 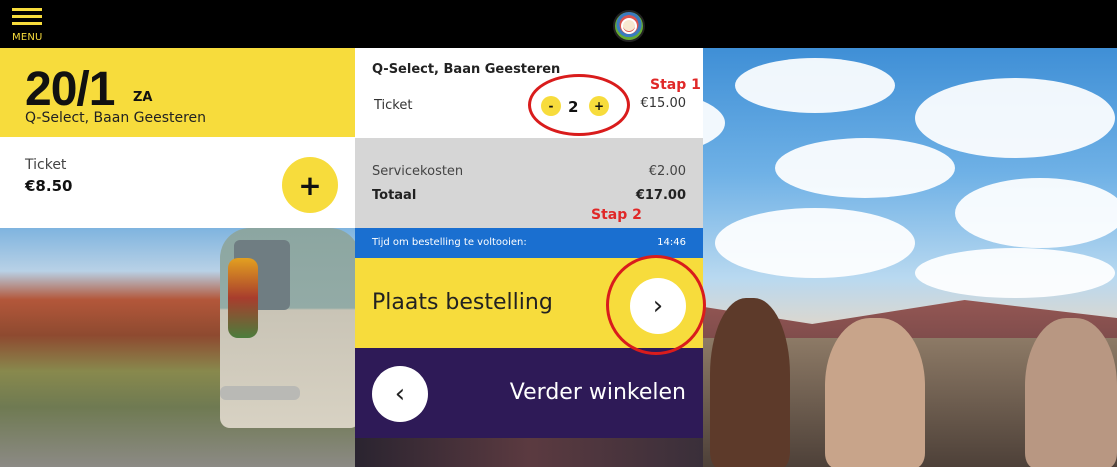 What do you see at coordinates (579, 105) in the screenshot?
I see `annotation-circle-quantity` at bounding box center [579, 105].